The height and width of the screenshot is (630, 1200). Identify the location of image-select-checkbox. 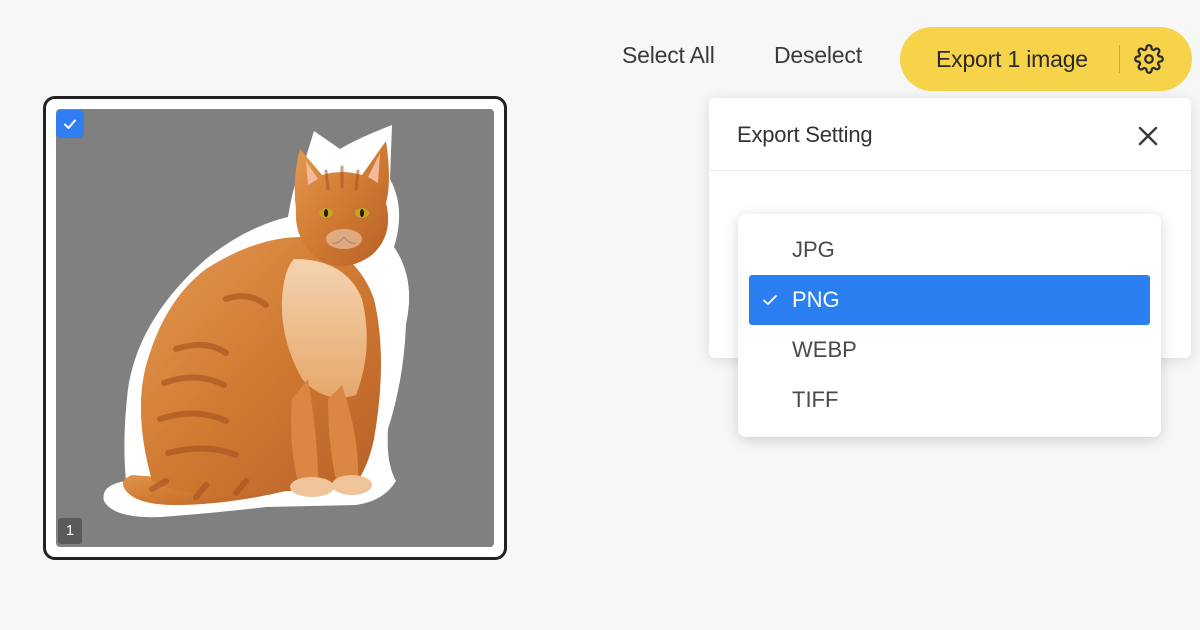
(70, 124).